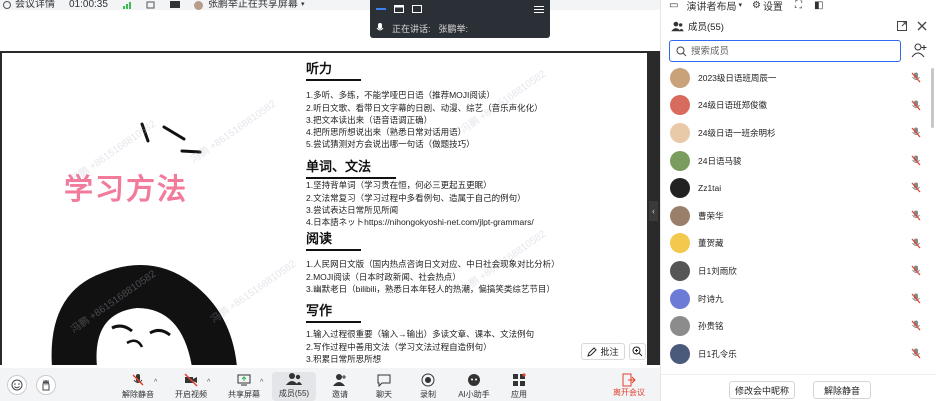  What do you see at coordinates (417, 9) in the screenshot?
I see `fullscreen-icon` at bounding box center [417, 9].